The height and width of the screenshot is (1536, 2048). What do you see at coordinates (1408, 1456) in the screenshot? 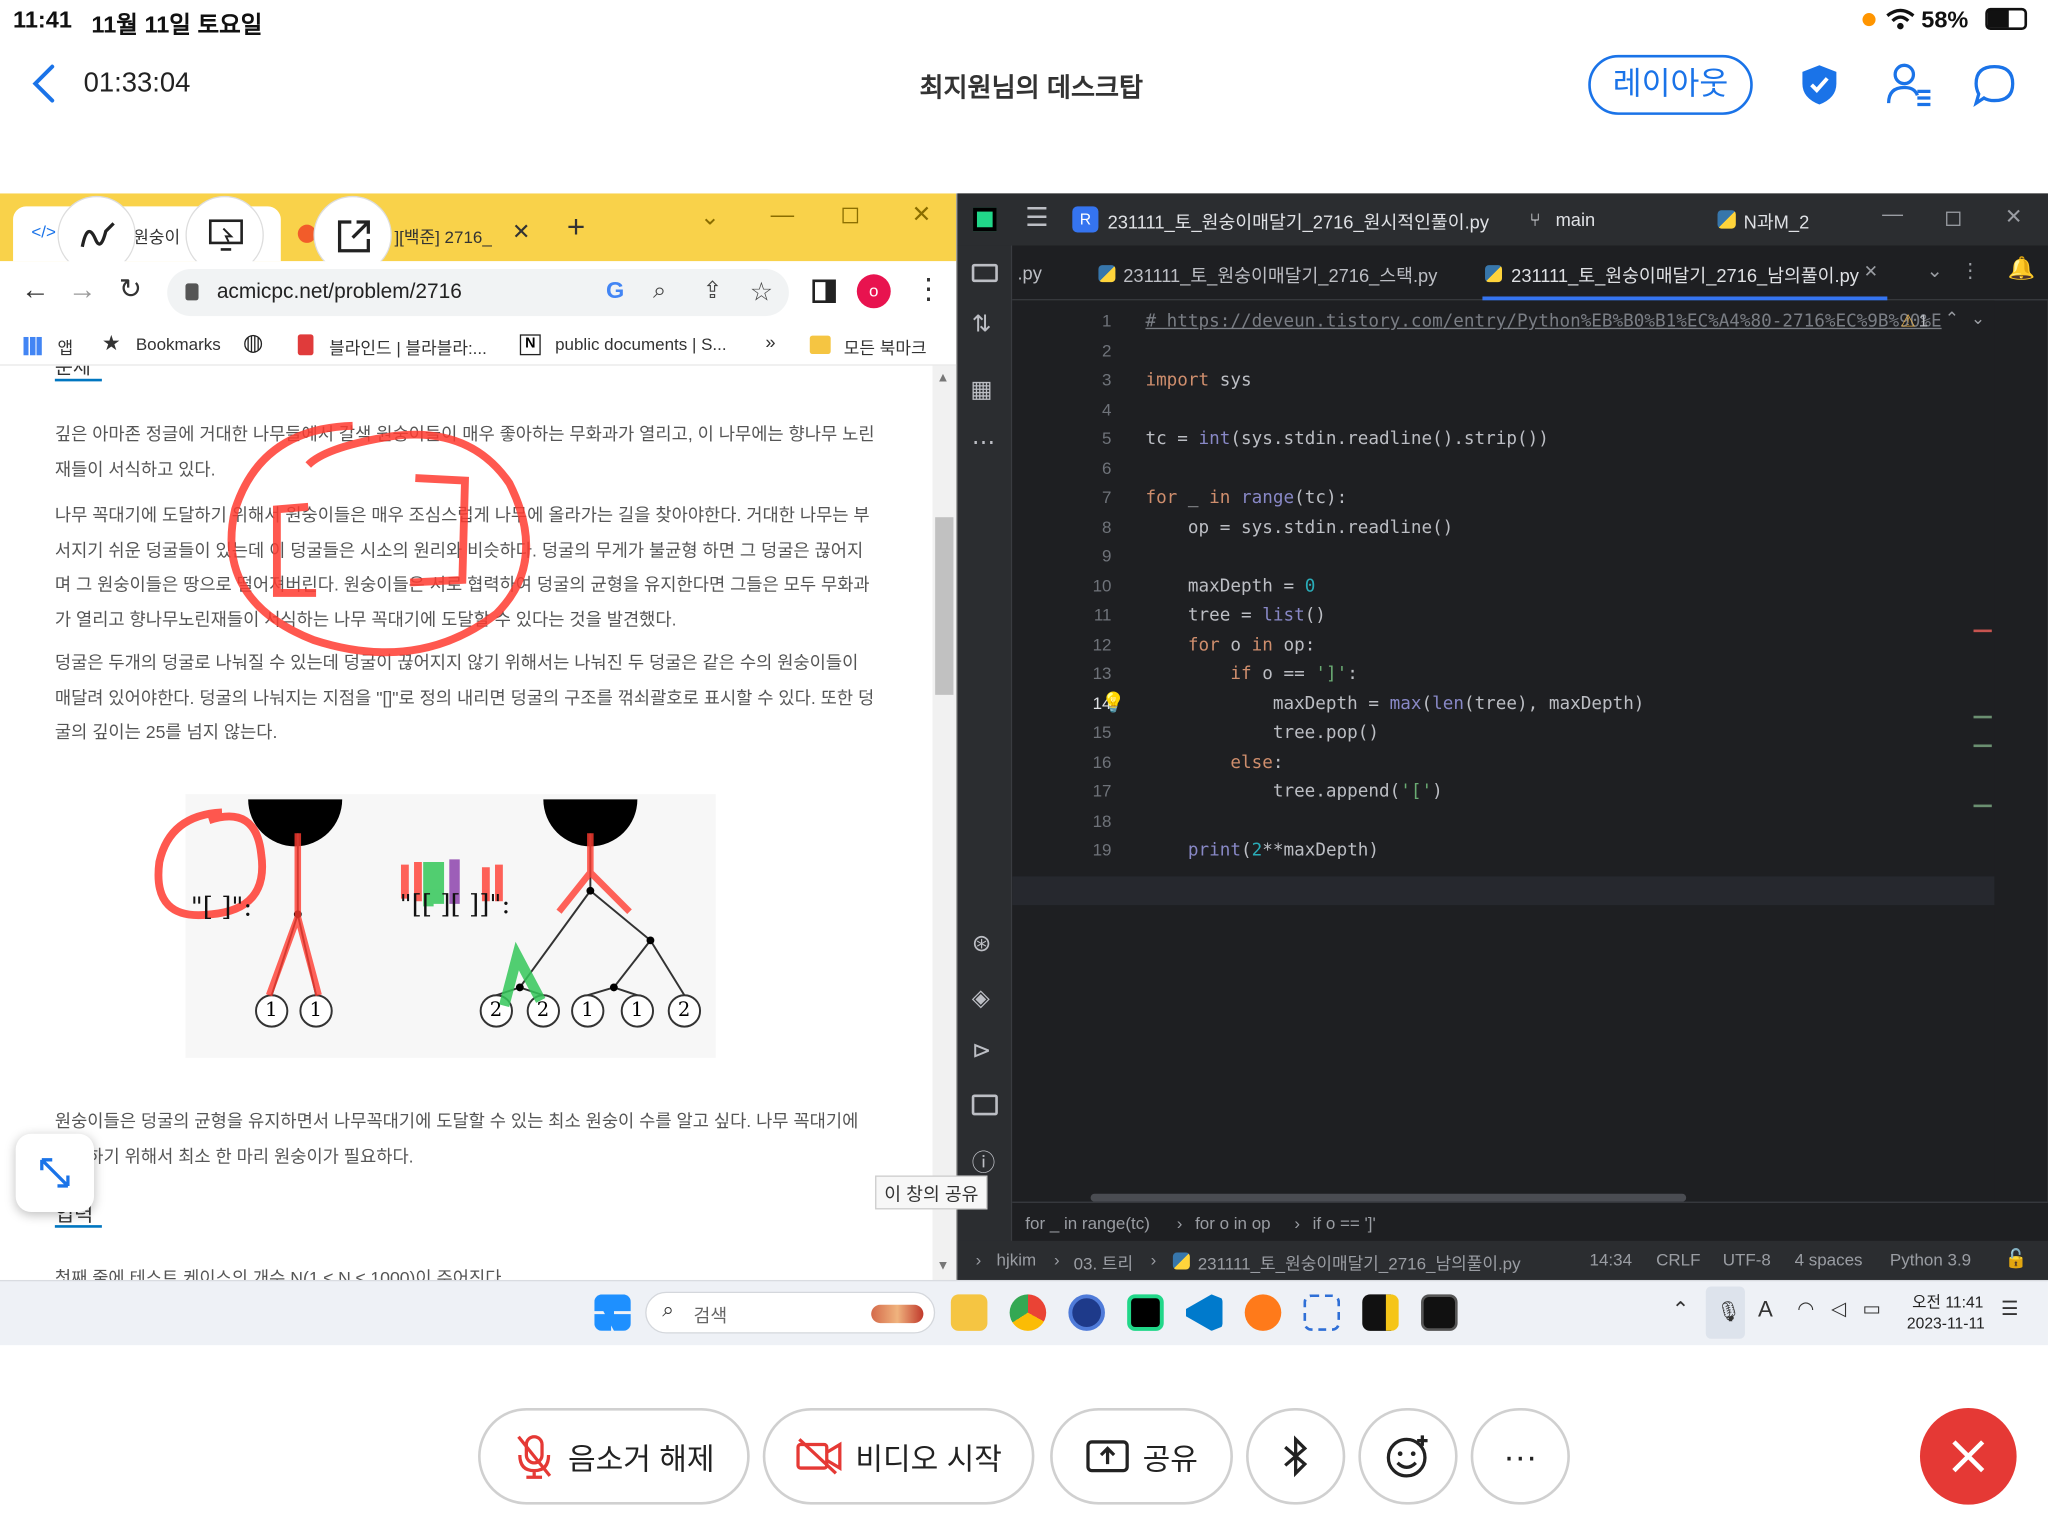
I see `reactions-button` at bounding box center [1408, 1456].